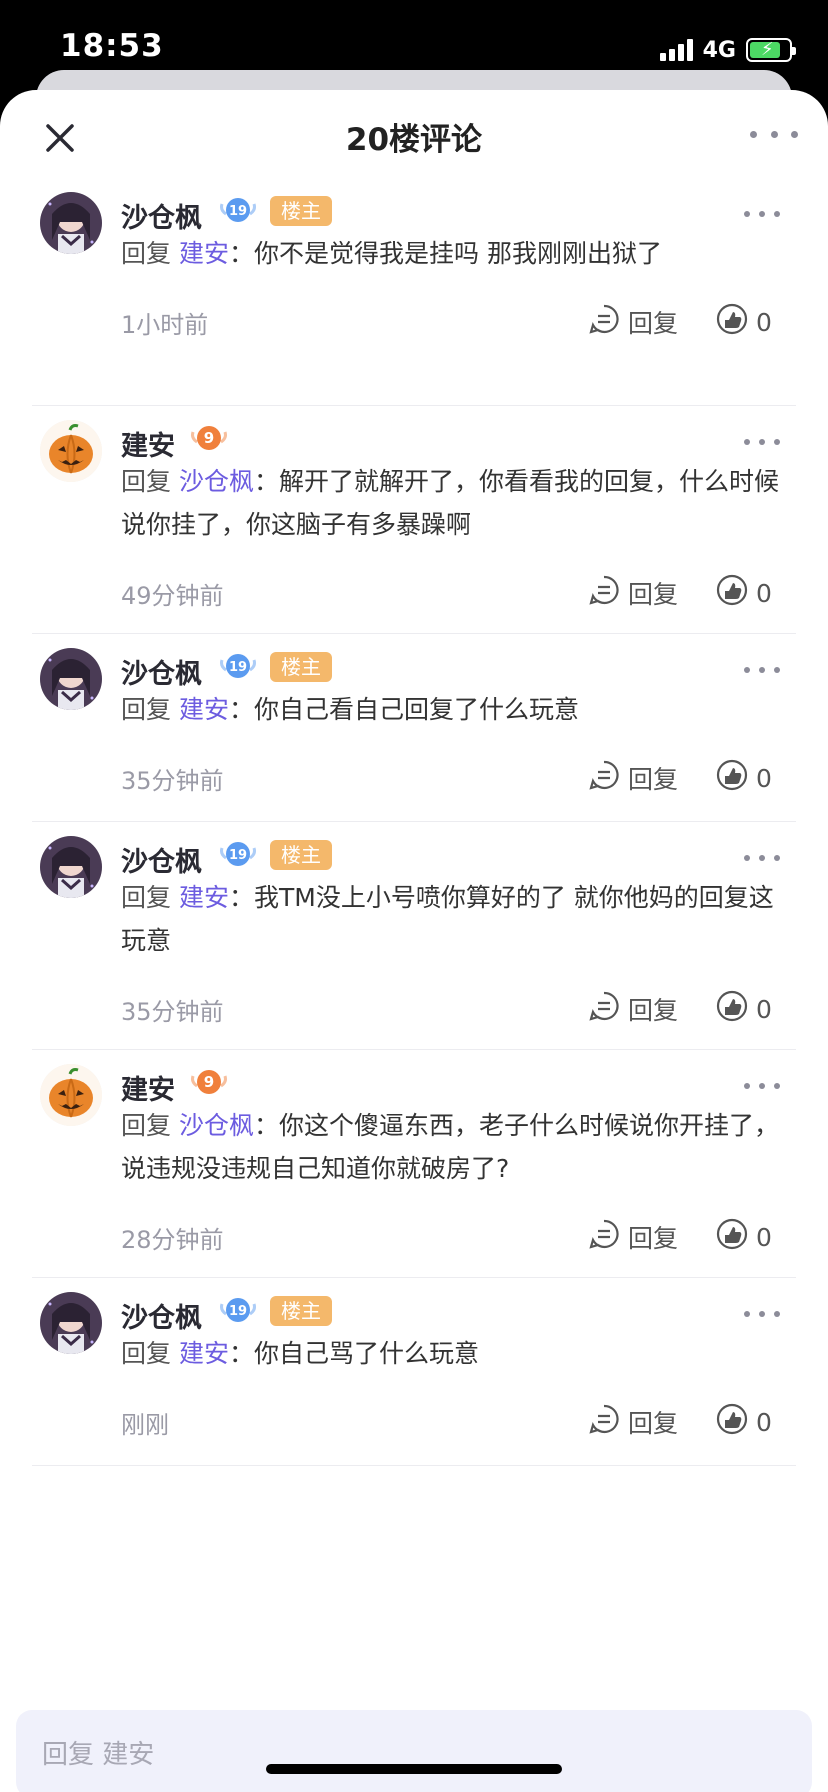 Image resolution: width=828 pixels, height=1792 pixels. I want to click on comment-body: 你不是觉得我是挂吗 那我刚刚出狱了, so click(458, 253).